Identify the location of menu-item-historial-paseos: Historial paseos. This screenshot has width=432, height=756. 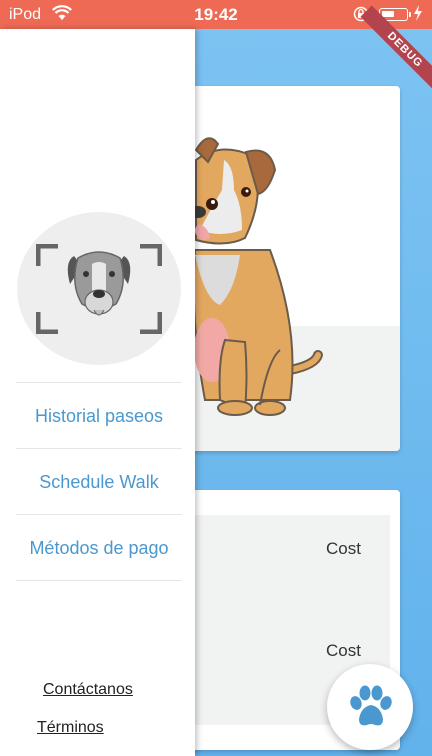
(99, 416).